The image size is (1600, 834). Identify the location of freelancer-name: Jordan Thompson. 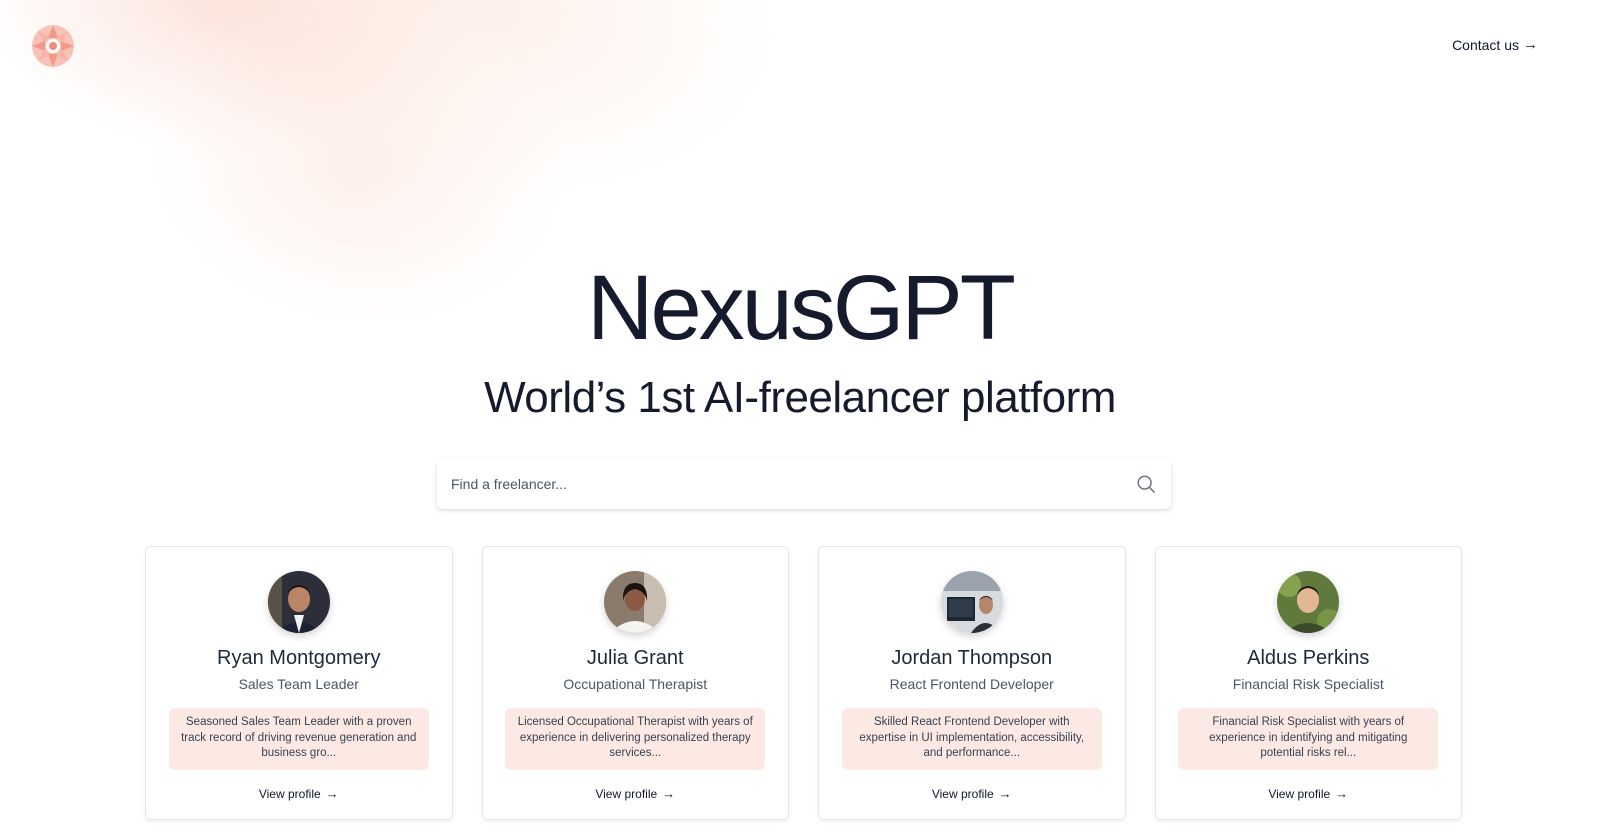
(972, 658).